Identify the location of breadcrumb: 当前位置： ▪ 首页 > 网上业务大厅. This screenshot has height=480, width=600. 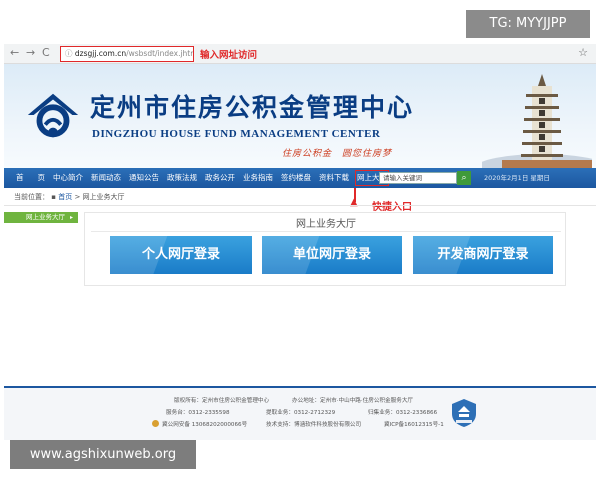
(69, 197).